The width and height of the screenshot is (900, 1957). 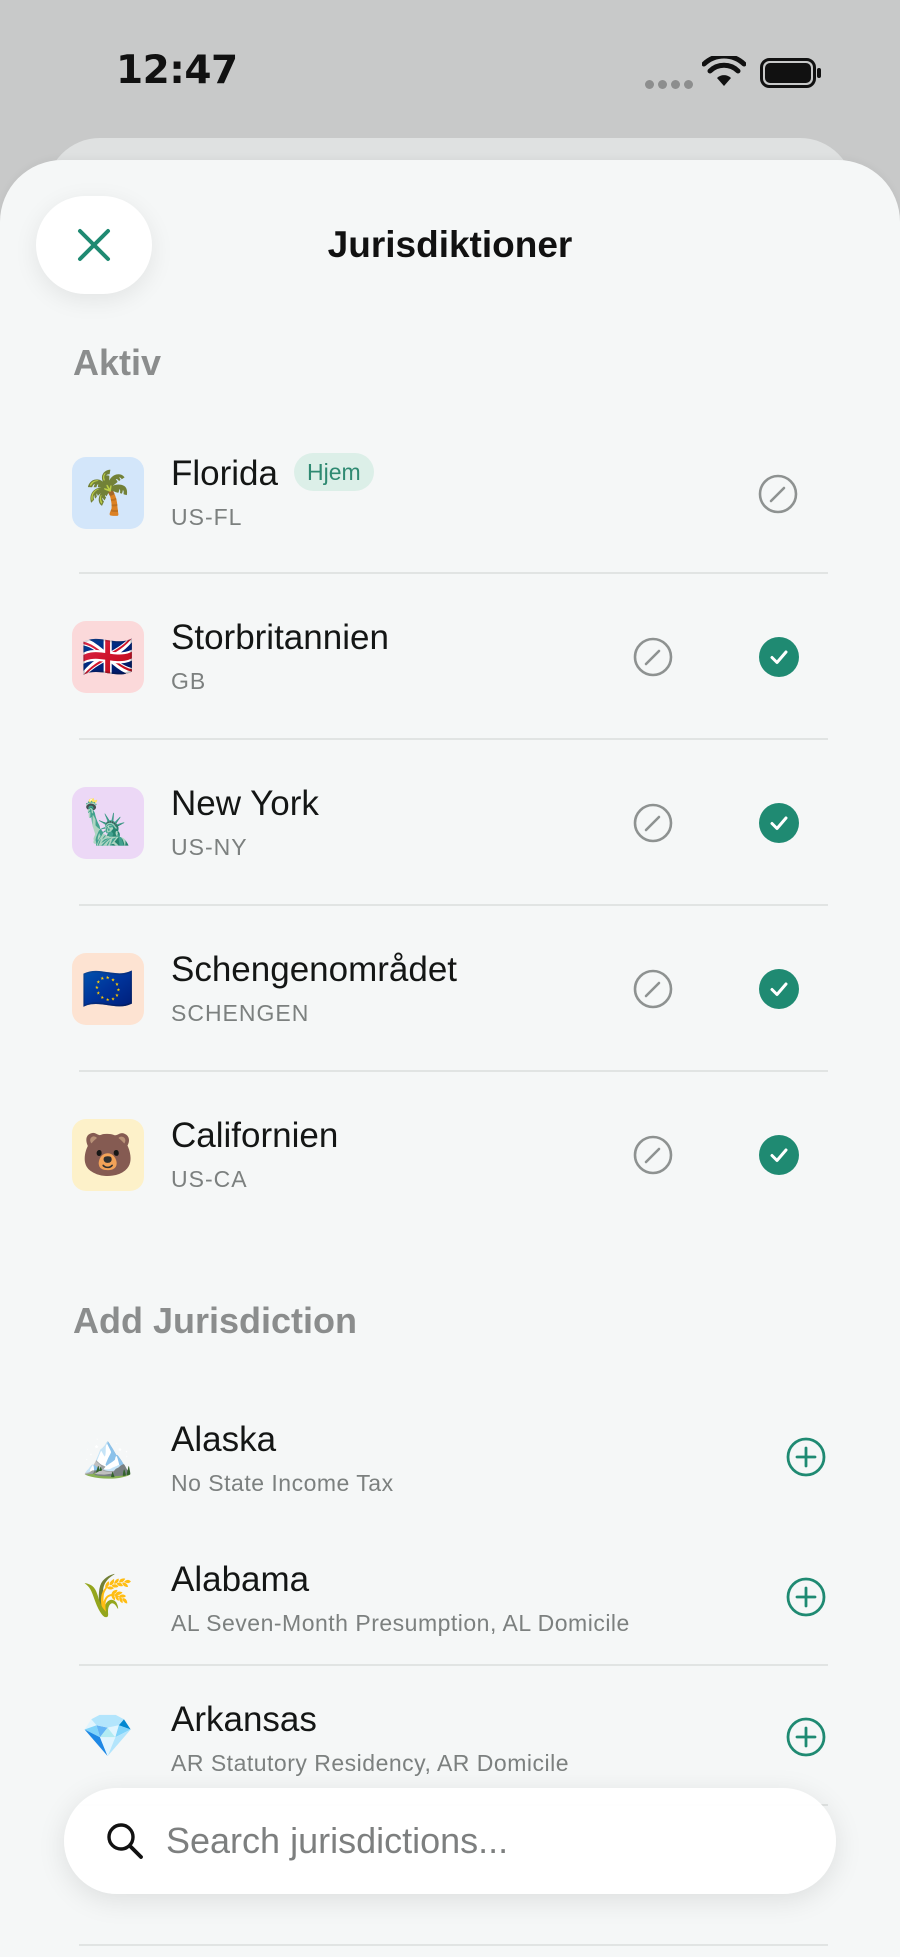 I want to click on divider, so click(x=453, y=1945).